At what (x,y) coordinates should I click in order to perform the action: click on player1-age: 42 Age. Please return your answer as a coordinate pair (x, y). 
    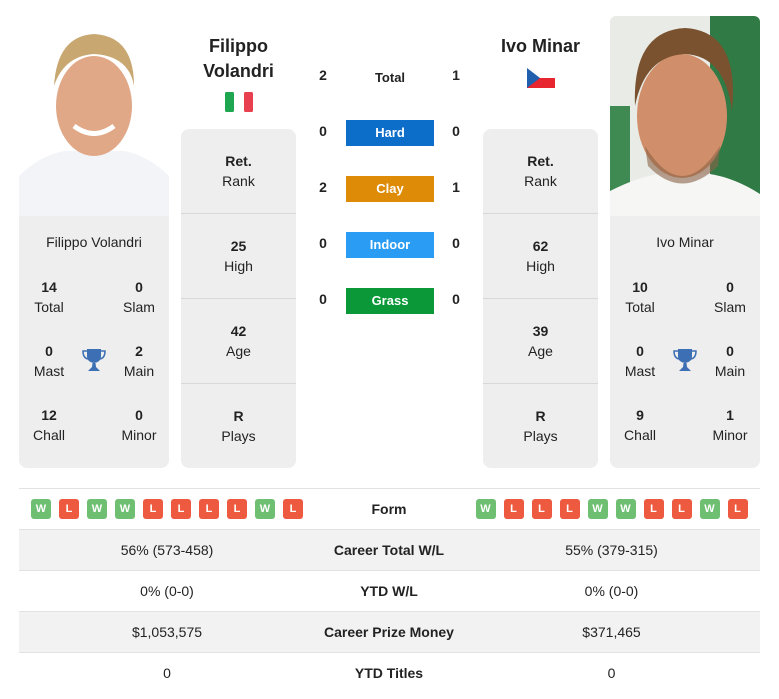
    Looking at the image, I should click on (238, 340).